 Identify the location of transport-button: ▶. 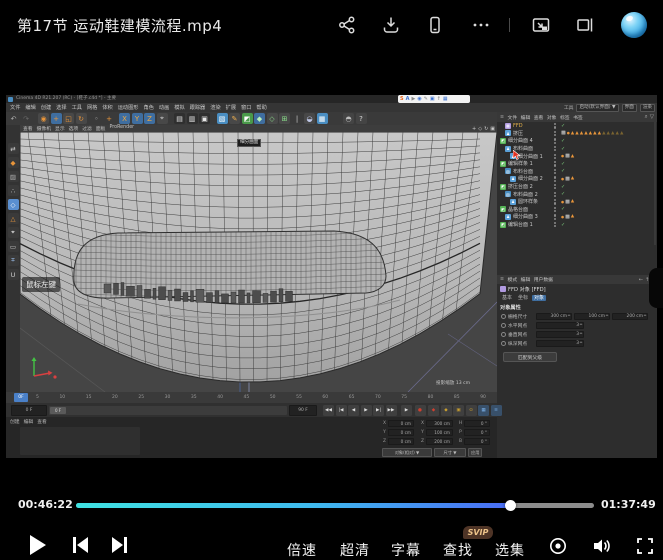
(366, 410).